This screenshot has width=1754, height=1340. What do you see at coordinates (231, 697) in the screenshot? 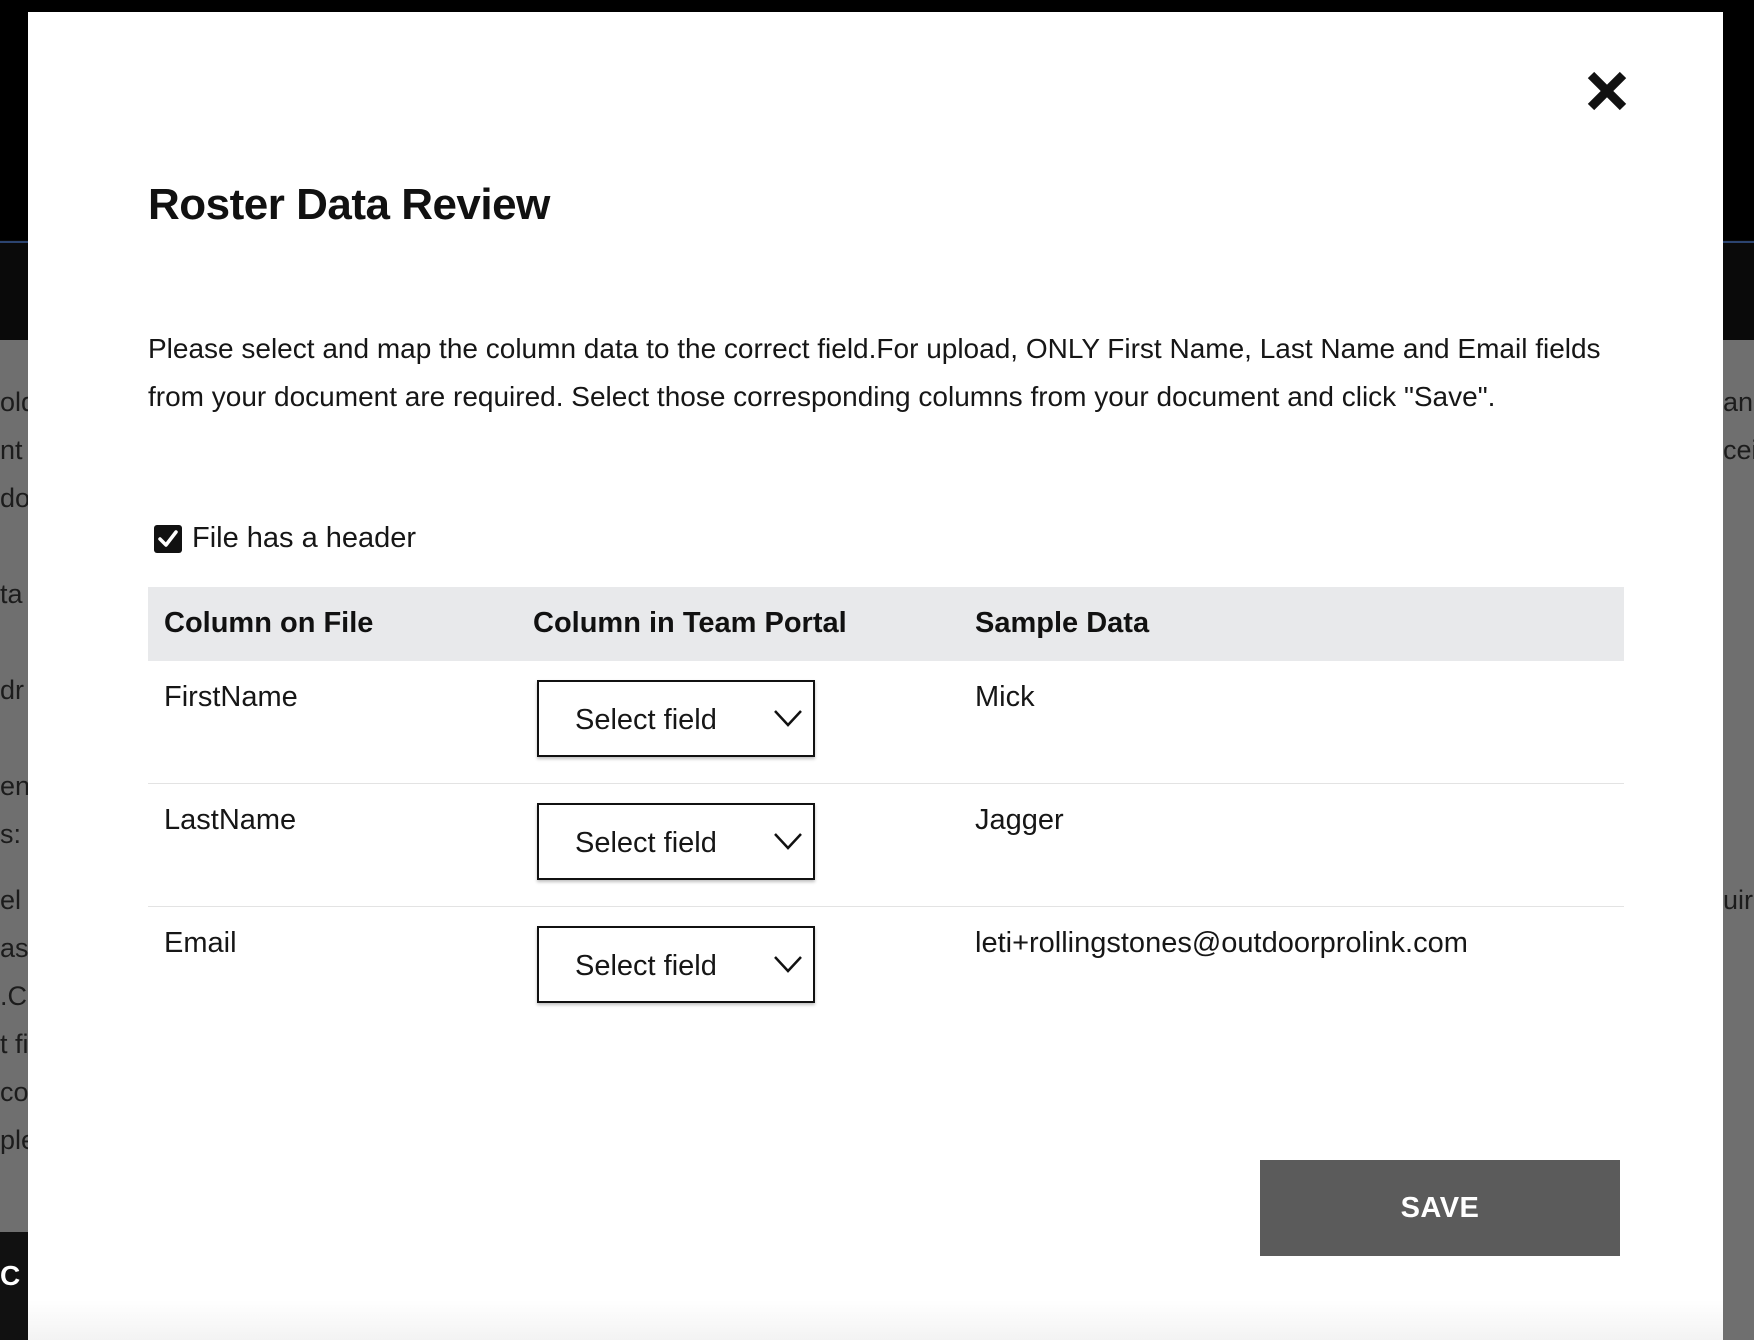
I see `file-column-name: FirstName` at bounding box center [231, 697].